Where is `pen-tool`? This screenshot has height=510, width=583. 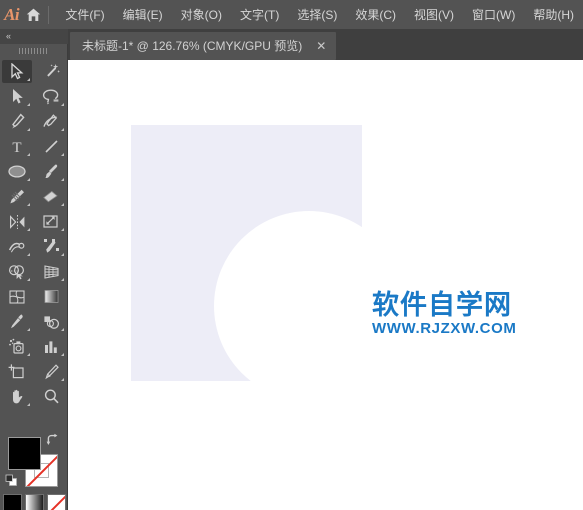
pen-tool is located at coordinates (17, 121).